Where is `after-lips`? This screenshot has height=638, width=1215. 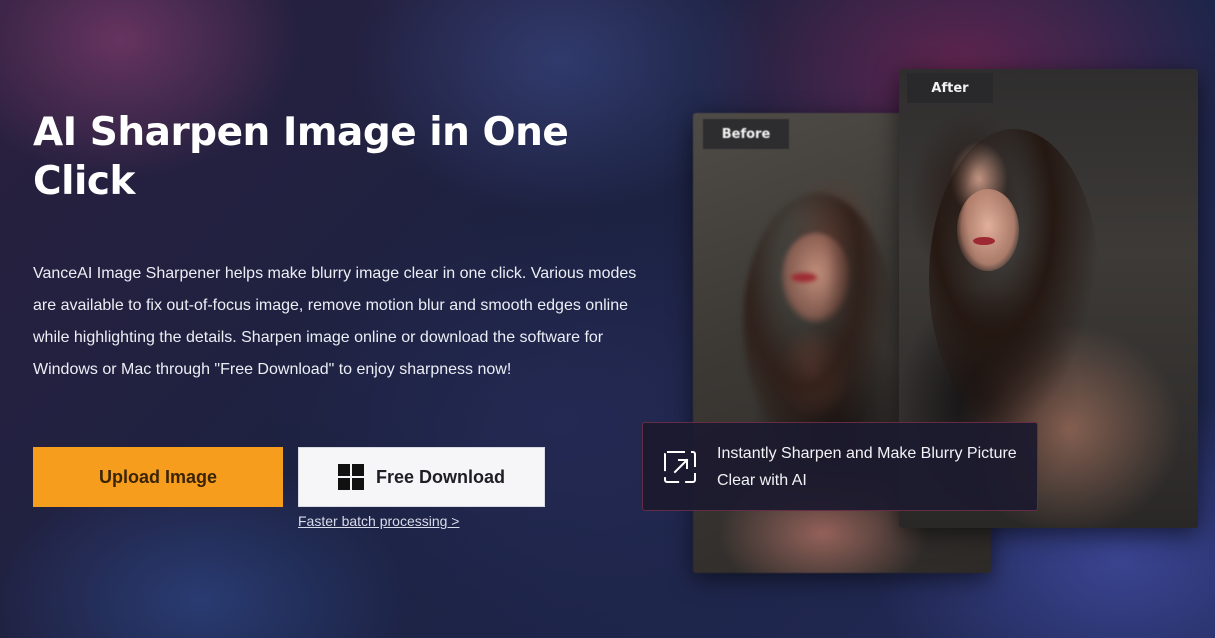 after-lips is located at coordinates (984, 241).